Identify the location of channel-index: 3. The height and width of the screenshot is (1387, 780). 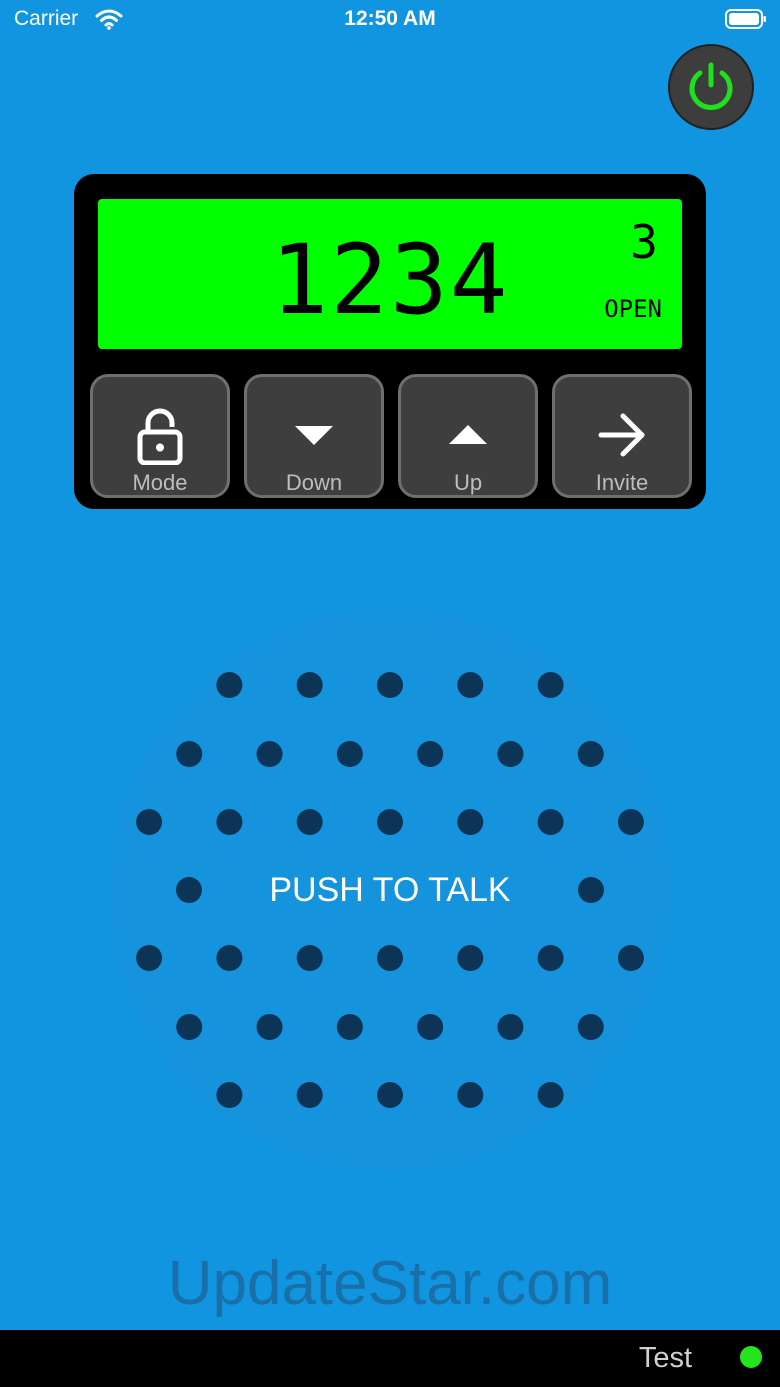
(644, 242).